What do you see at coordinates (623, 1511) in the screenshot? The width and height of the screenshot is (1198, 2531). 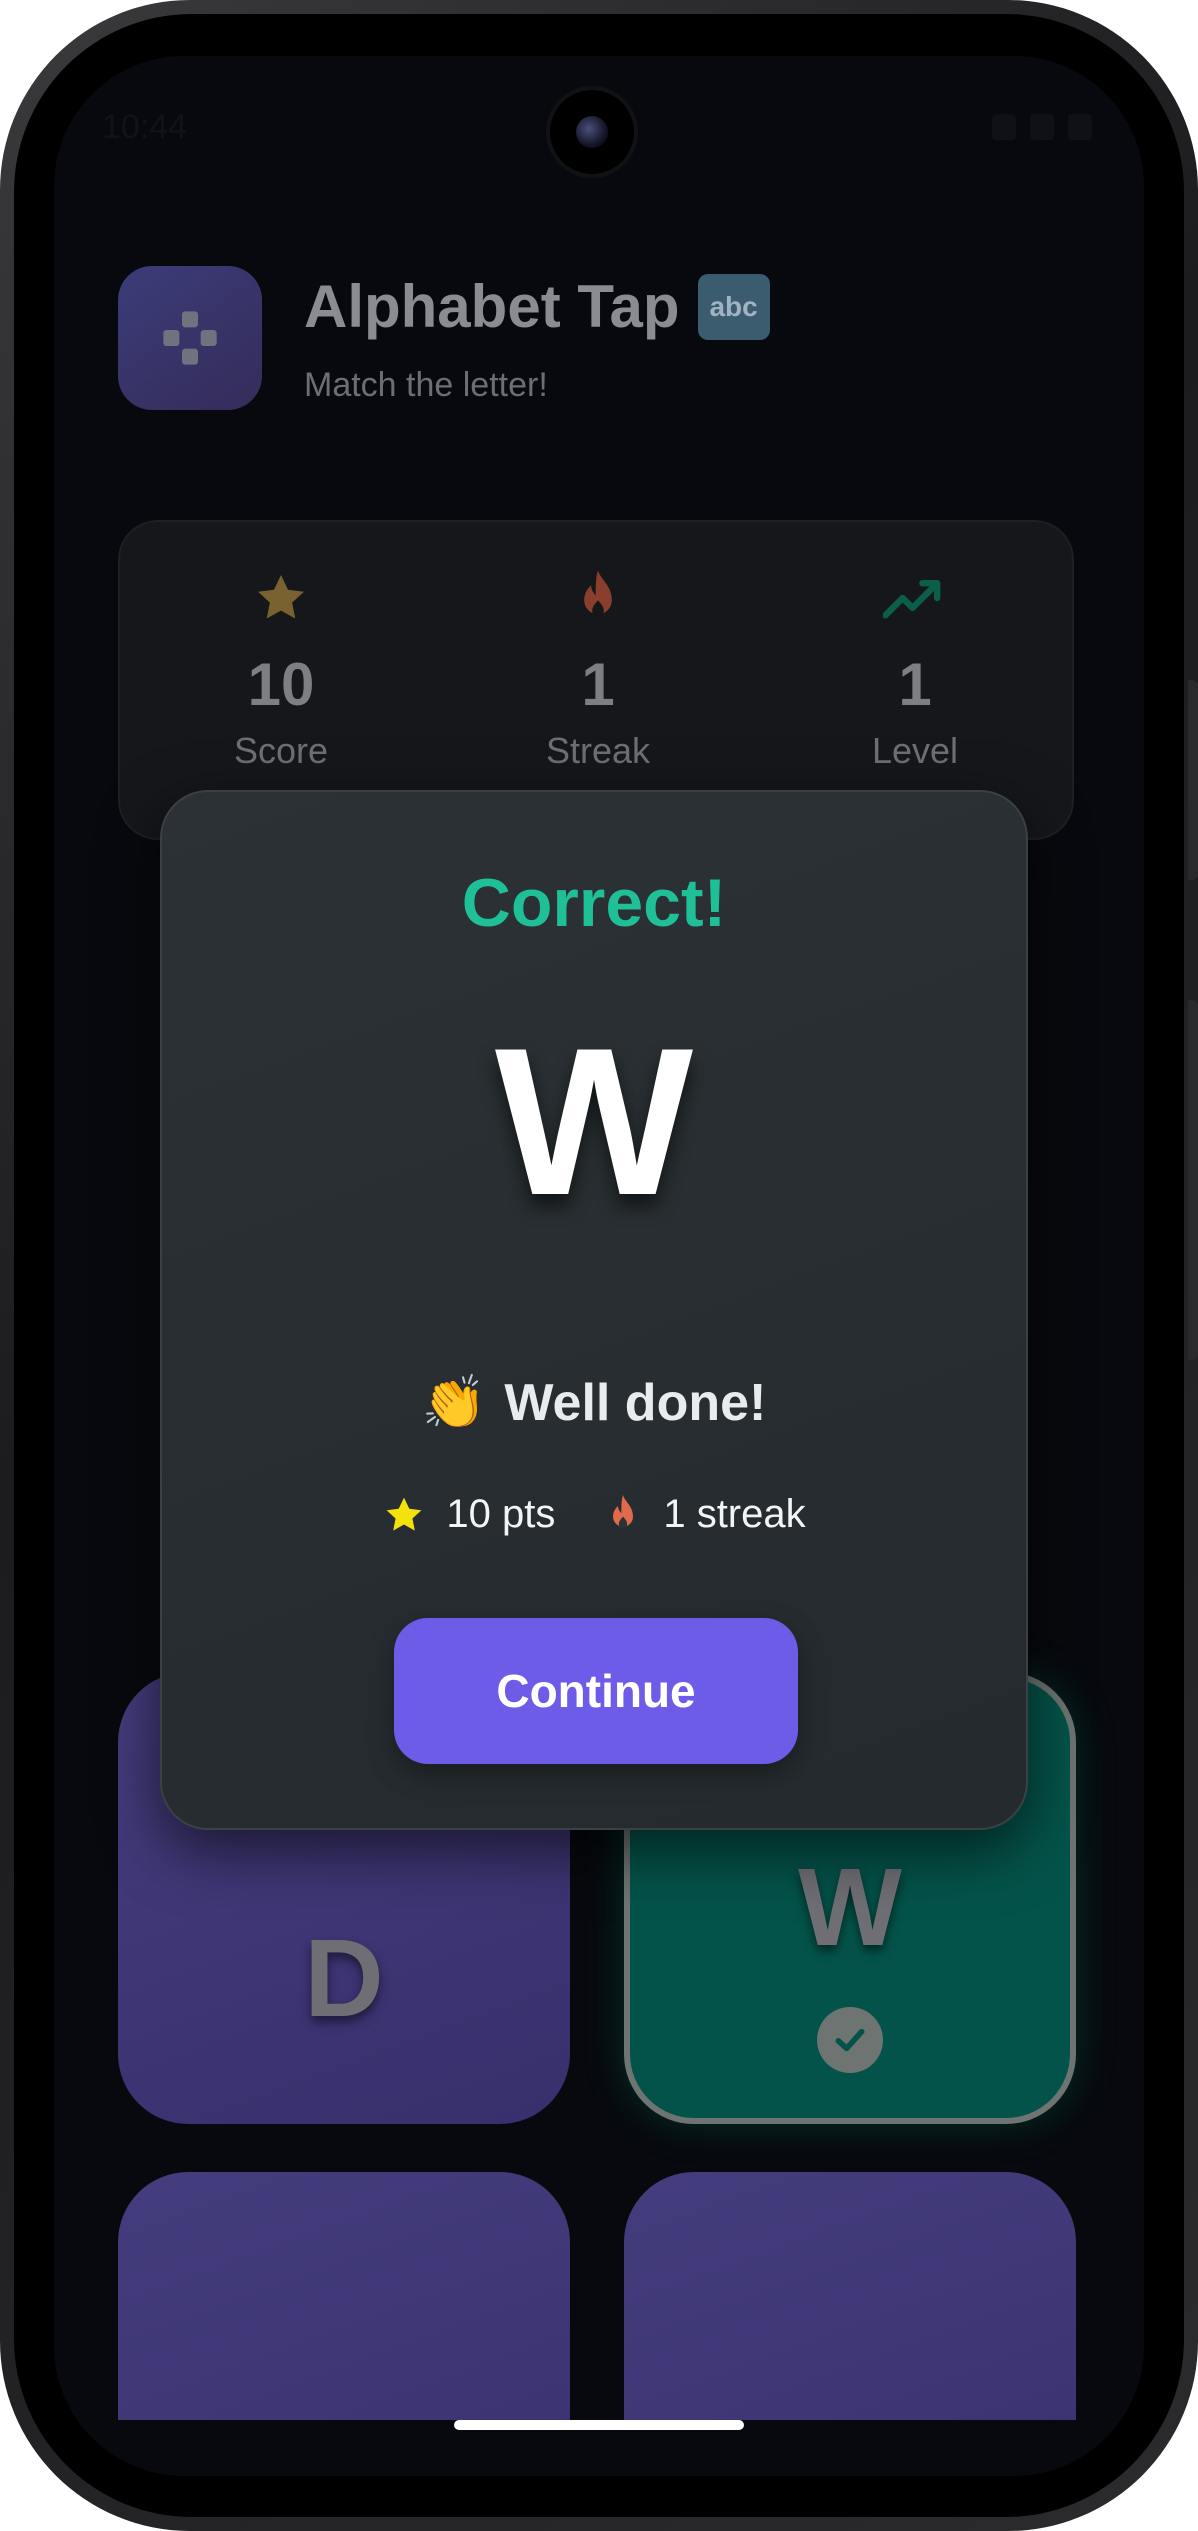 I see `flame-icon` at bounding box center [623, 1511].